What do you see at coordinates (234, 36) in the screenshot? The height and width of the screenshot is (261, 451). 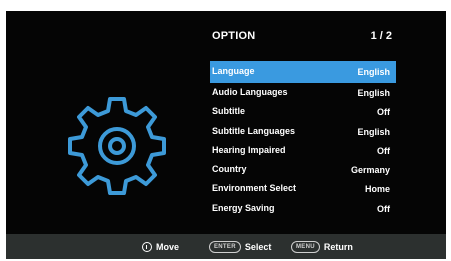 I see `menu-title: OPTION` at bounding box center [234, 36].